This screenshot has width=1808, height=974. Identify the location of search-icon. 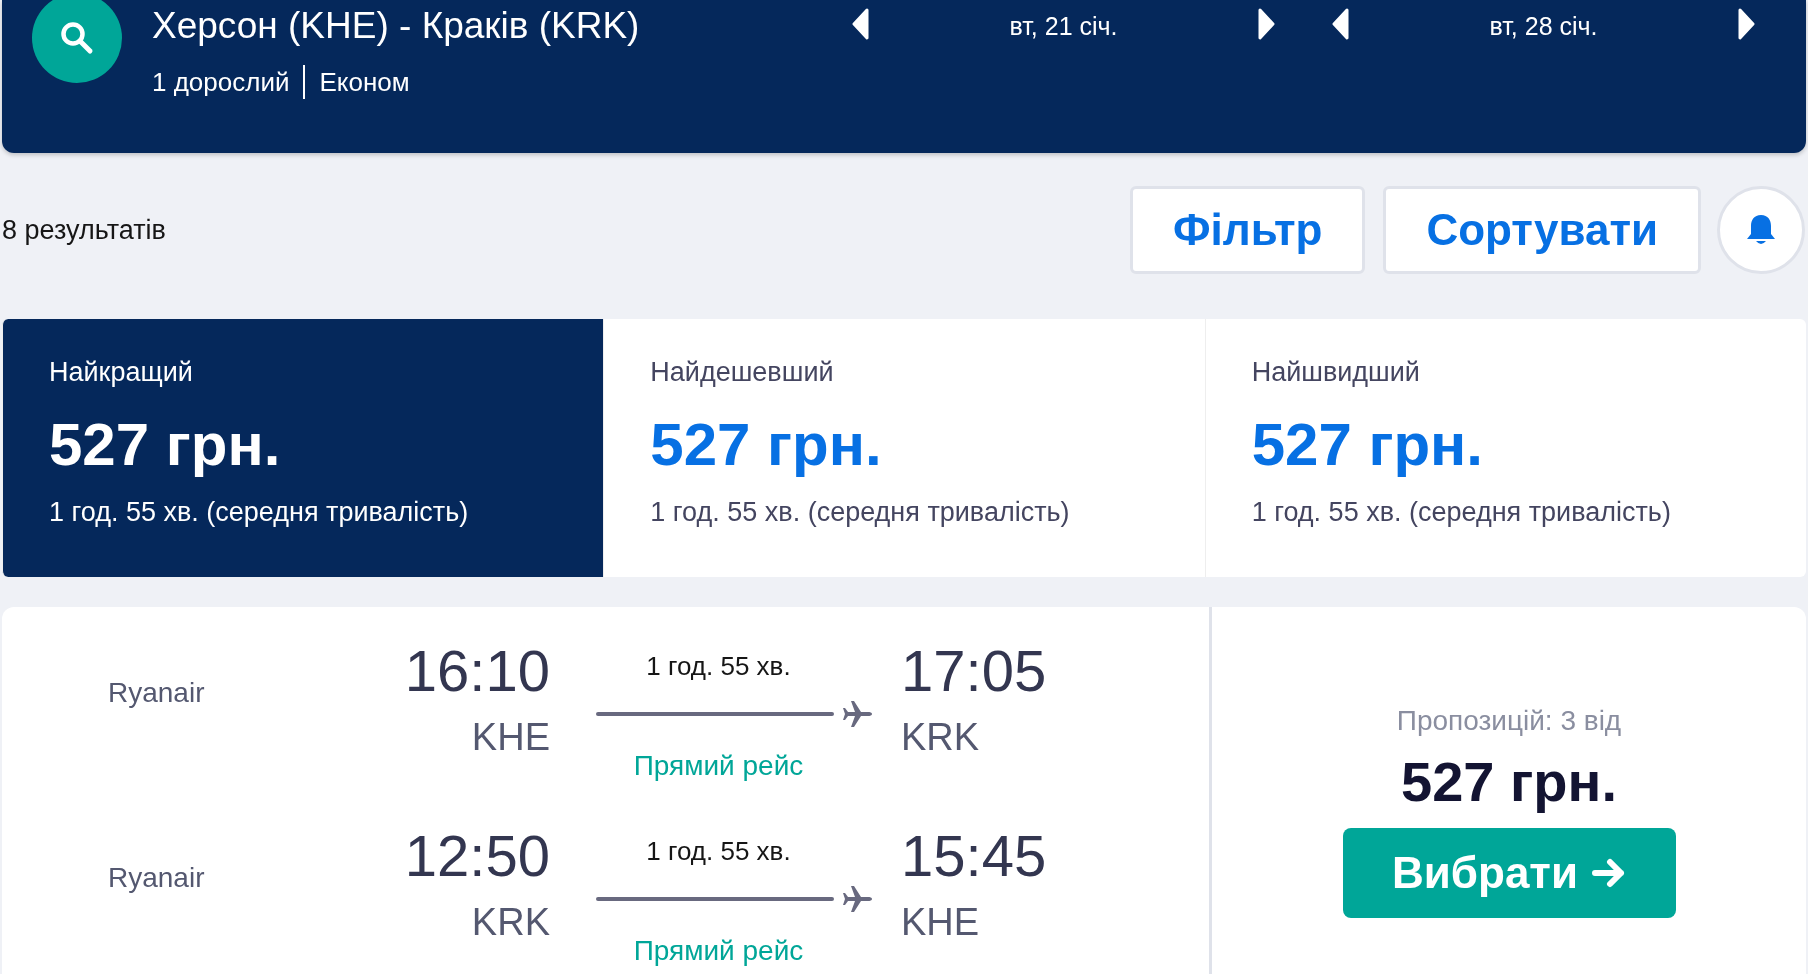
(77, 38).